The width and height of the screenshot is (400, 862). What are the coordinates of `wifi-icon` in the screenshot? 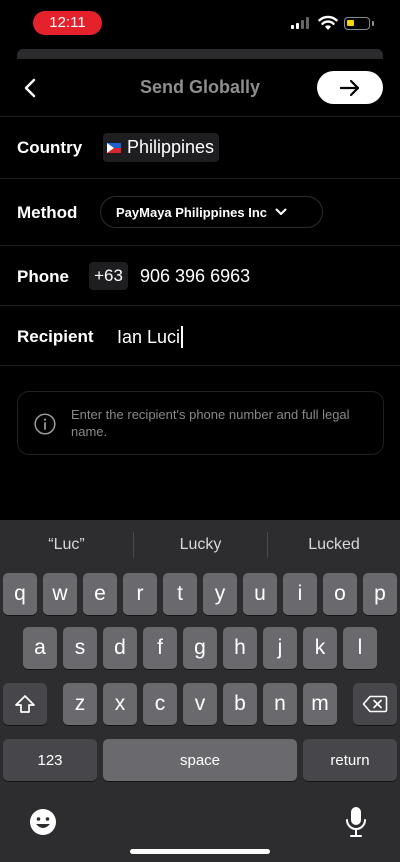 It's located at (328, 22).